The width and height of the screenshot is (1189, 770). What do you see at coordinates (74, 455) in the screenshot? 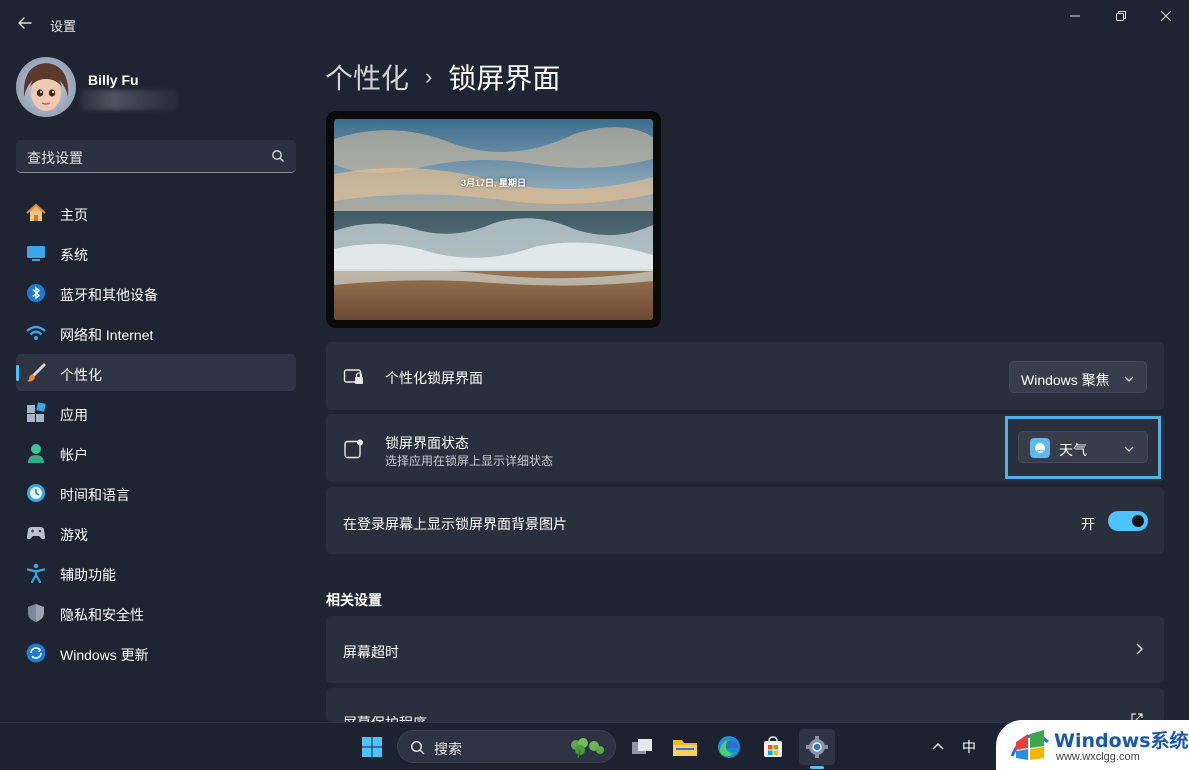
I see `sidebar-item-label: 帐户` at bounding box center [74, 455].